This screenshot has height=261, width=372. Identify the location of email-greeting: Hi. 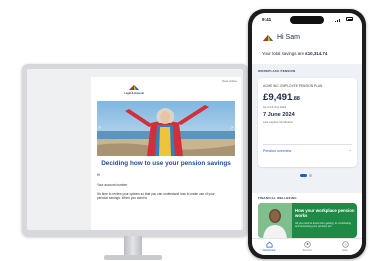
(99, 175).